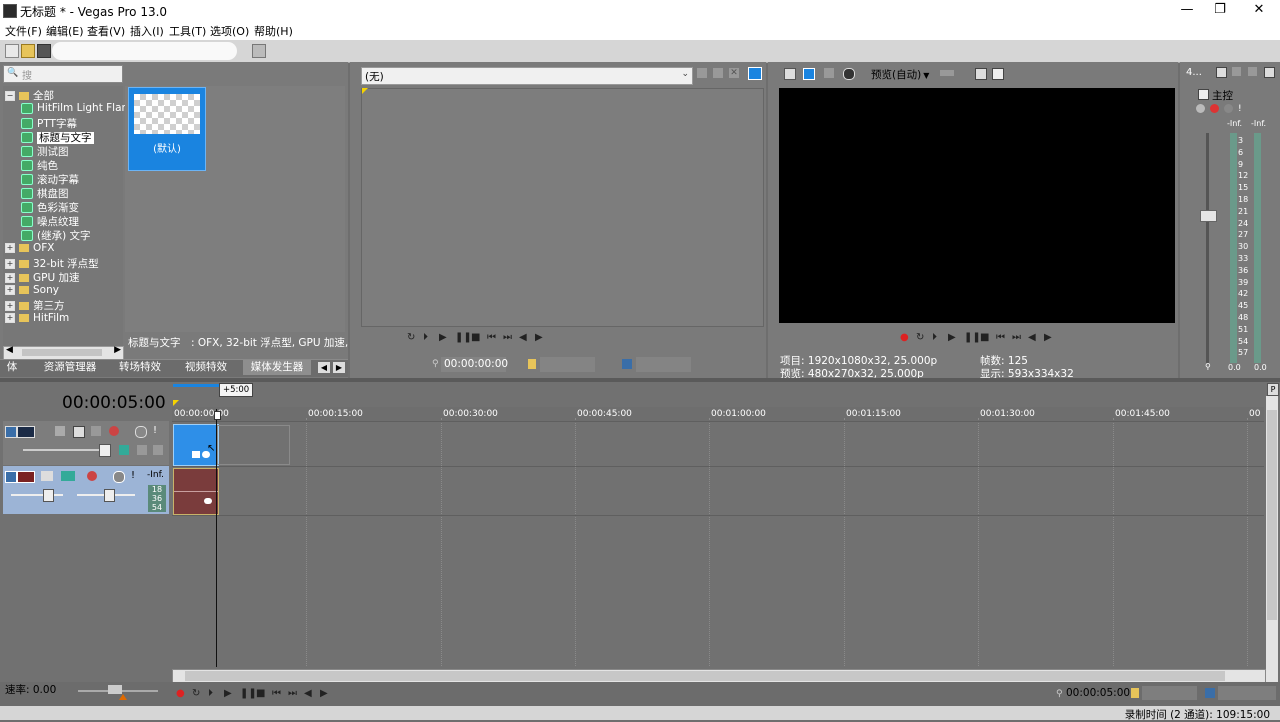 Image resolution: width=1280 pixels, height=722 pixels. What do you see at coordinates (1240, 109) in the screenshot?
I see `master-solo-icon: !` at bounding box center [1240, 109].